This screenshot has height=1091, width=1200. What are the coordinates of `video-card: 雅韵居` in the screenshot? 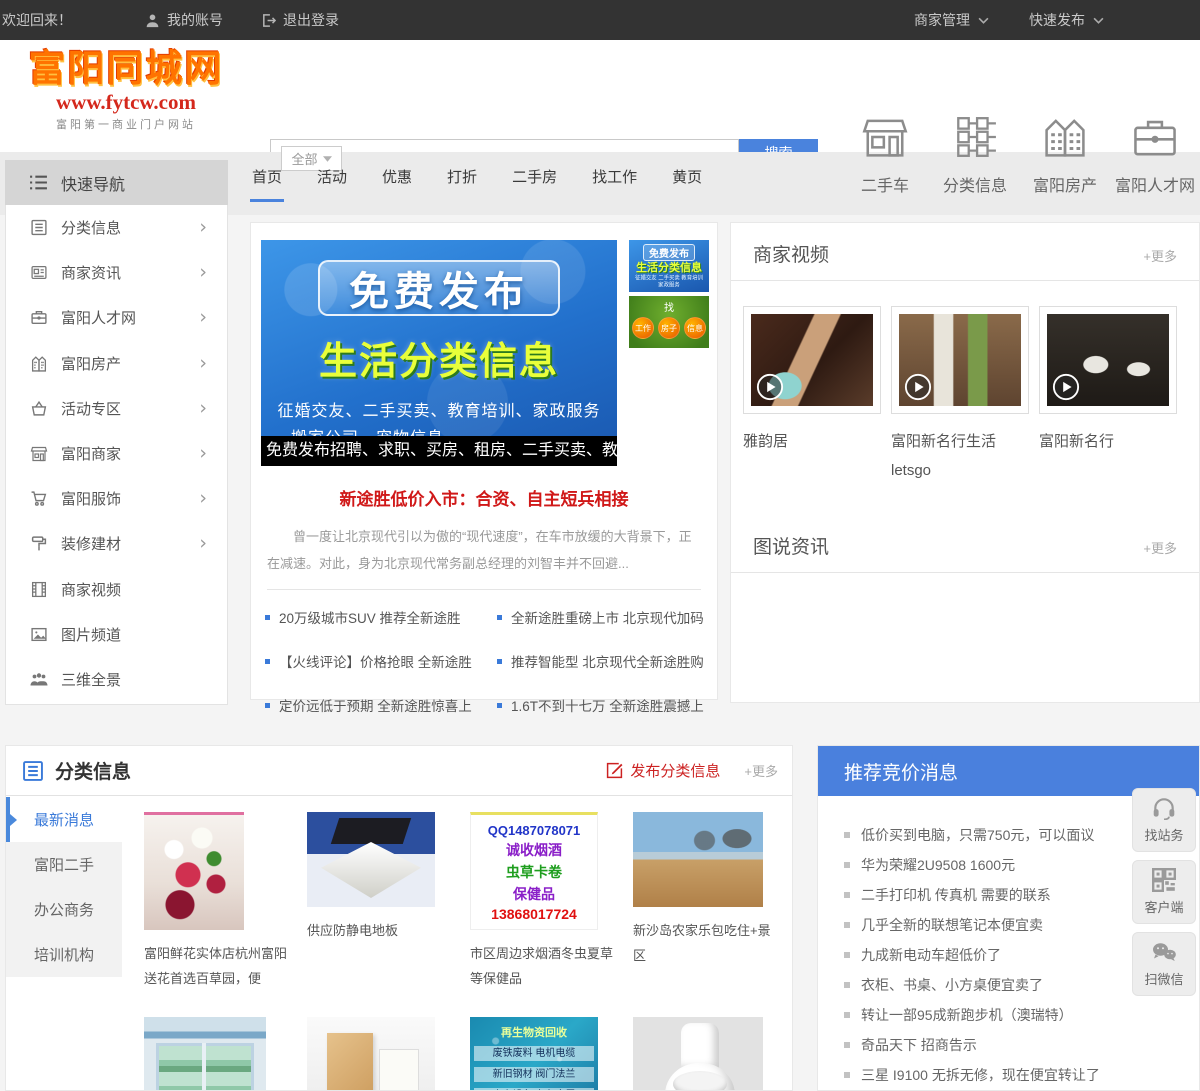 It's located at (812, 395).